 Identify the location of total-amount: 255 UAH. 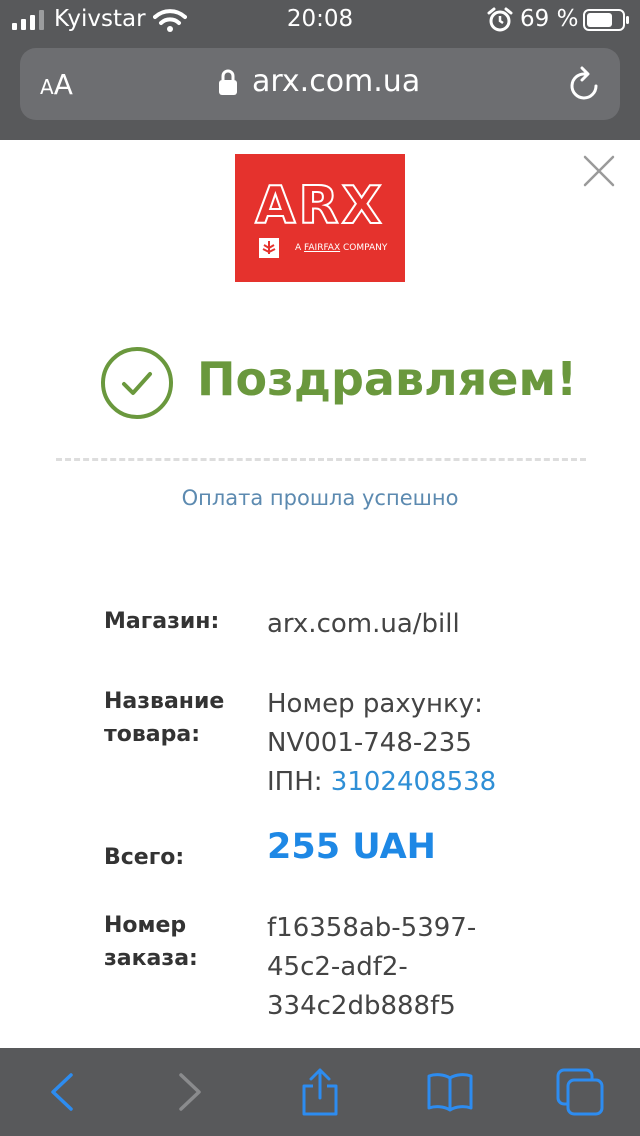
(351, 847).